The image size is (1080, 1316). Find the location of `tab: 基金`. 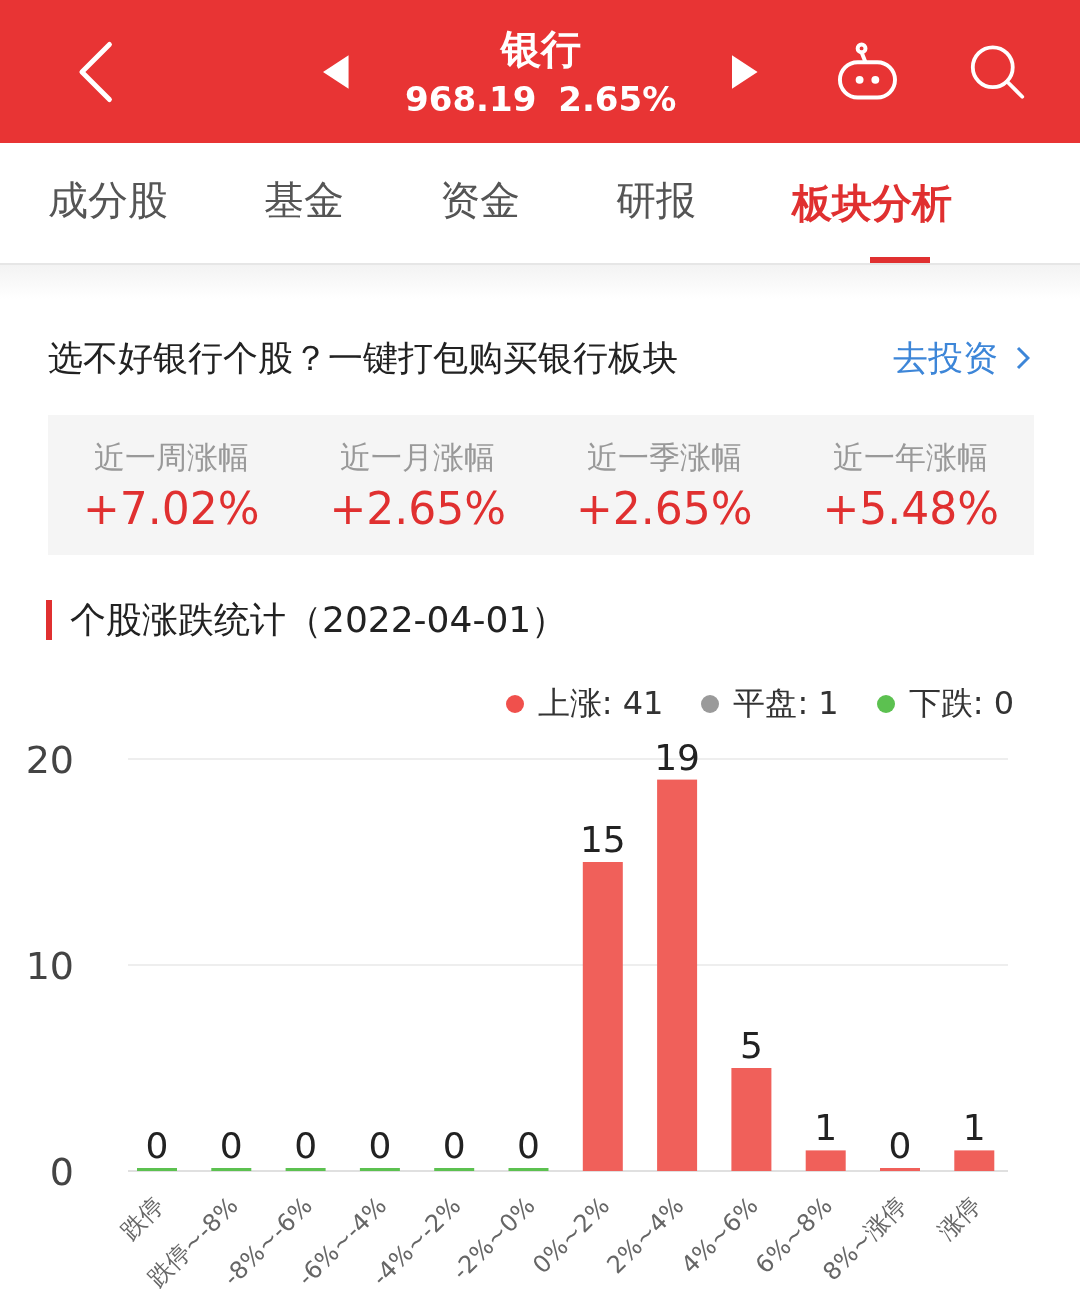

tab: 基金 is located at coordinates (304, 203).